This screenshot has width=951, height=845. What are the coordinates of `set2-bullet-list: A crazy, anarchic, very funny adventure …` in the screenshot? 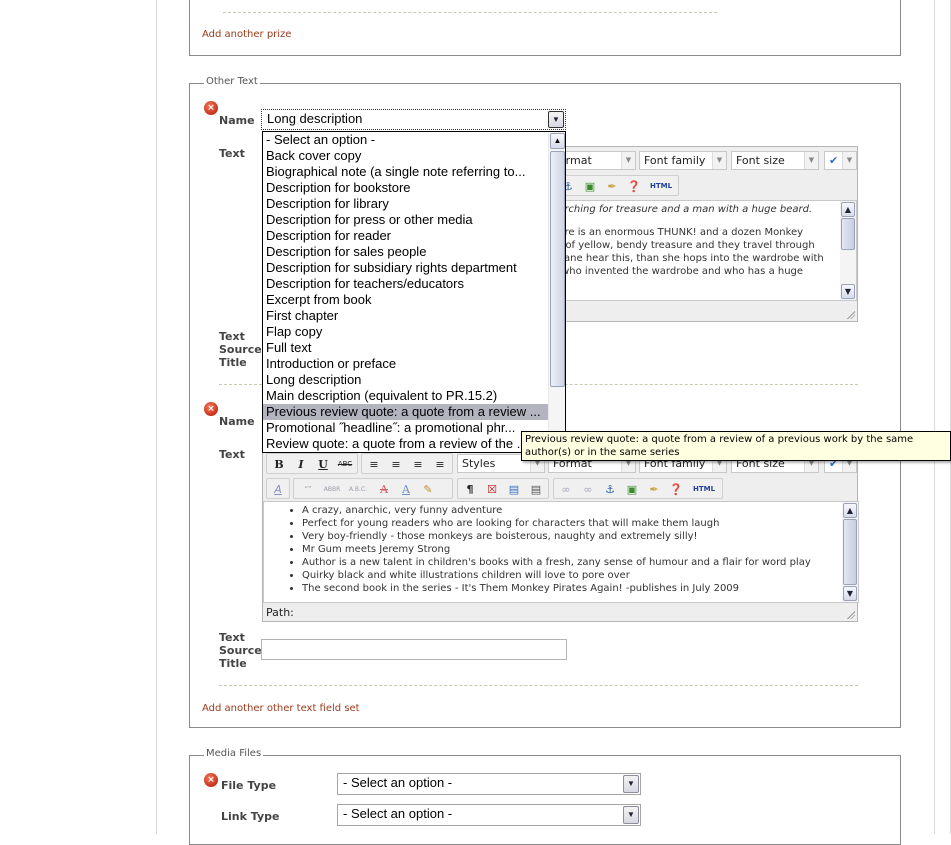 It's located at (561, 548).